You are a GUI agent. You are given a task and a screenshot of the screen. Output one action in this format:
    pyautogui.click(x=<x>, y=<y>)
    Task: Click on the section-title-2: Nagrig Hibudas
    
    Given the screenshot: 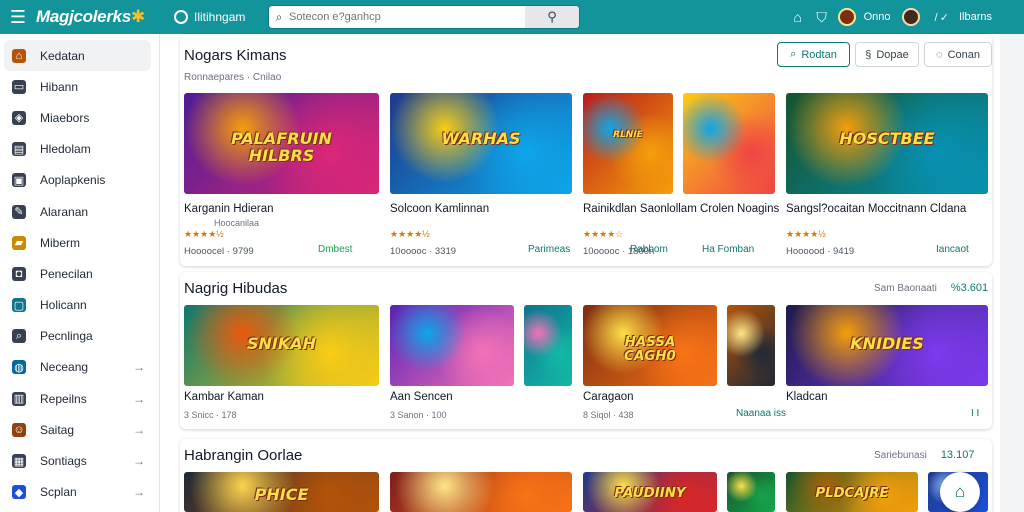 What is the action you would take?
    pyautogui.click(x=236, y=288)
    